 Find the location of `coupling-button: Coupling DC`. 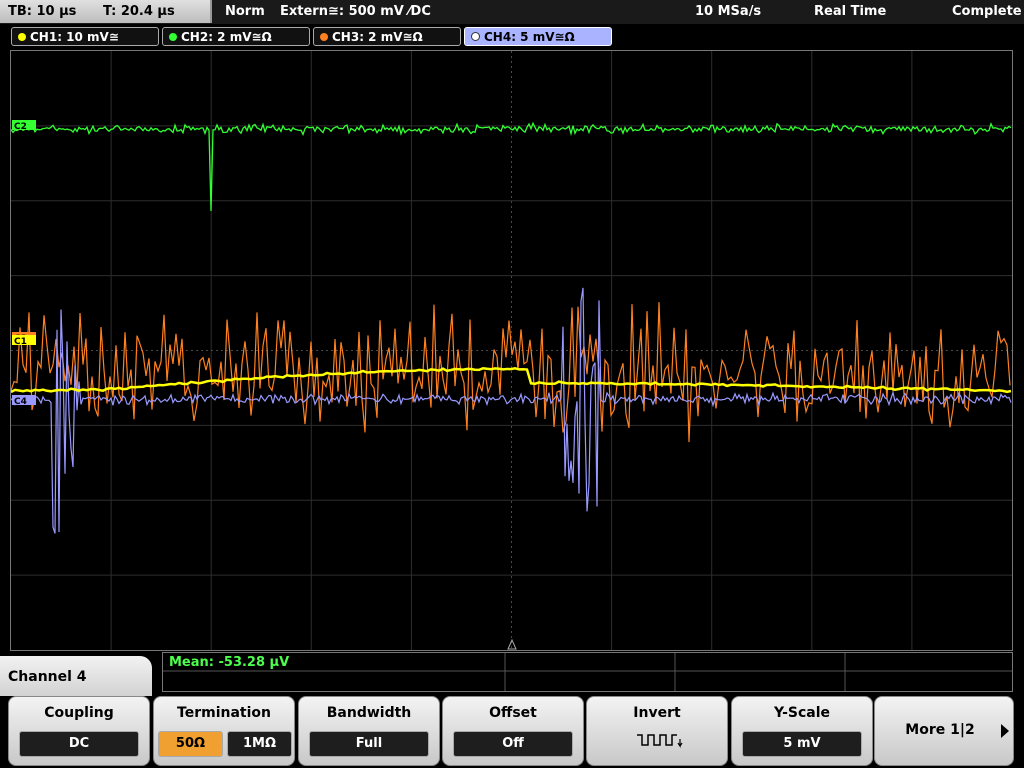

coupling-button: Coupling DC is located at coordinates (79, 731).